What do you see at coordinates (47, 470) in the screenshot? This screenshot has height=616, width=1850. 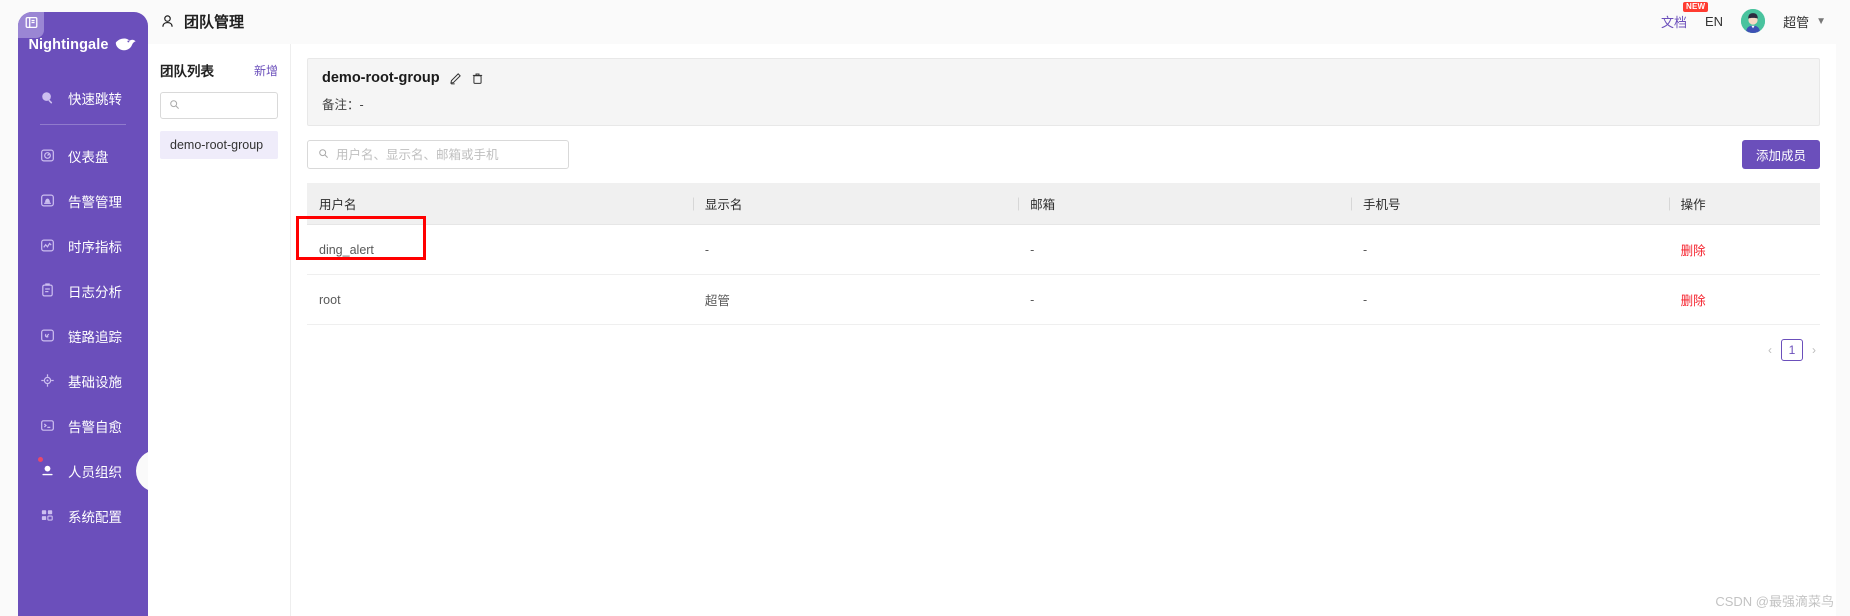 I see `user-org-icon` at bounding box center [47, 470].